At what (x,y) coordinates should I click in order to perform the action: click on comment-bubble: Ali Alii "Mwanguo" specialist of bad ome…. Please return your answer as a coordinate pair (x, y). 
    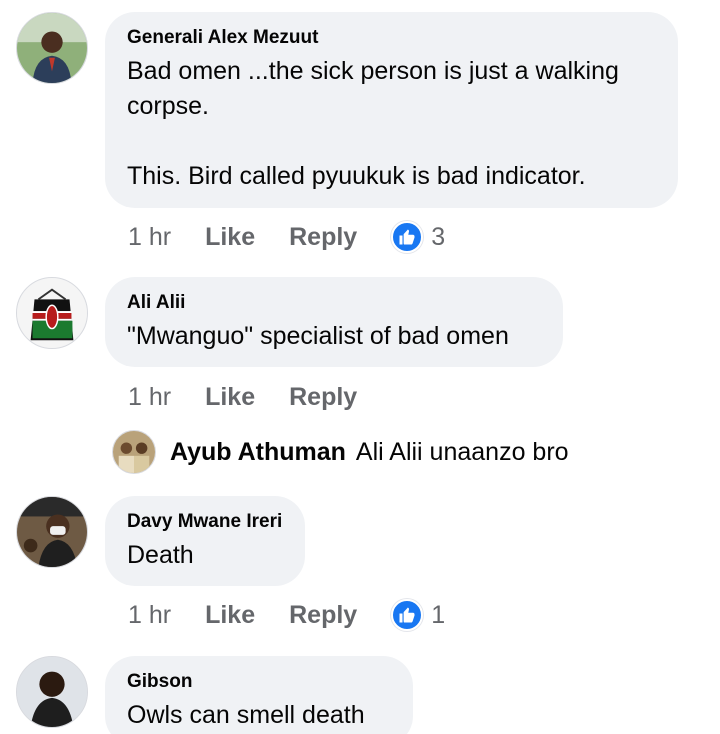
    Looking at the image, I should click on (334, 322).